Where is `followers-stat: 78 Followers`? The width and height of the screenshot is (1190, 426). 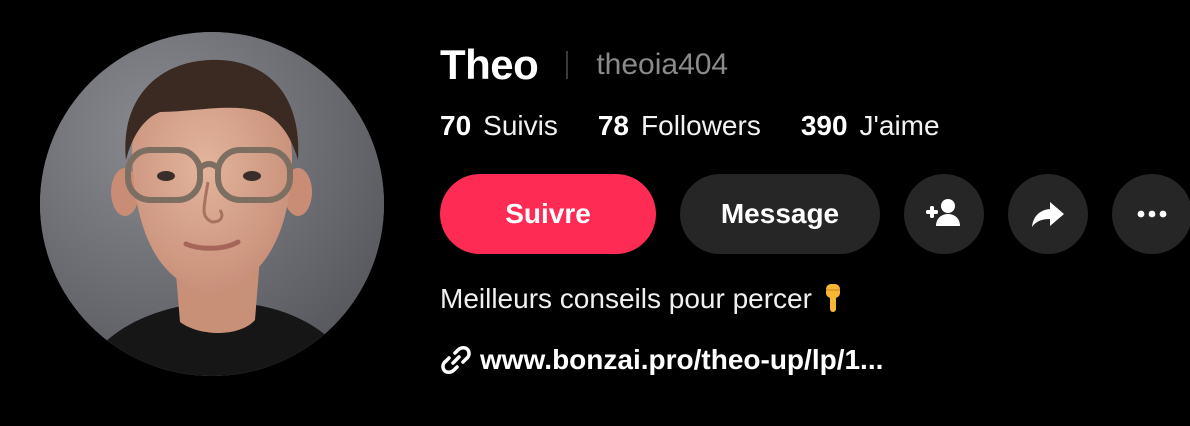 followers-stat: 78 Followers is located at coordinates (679, 126).